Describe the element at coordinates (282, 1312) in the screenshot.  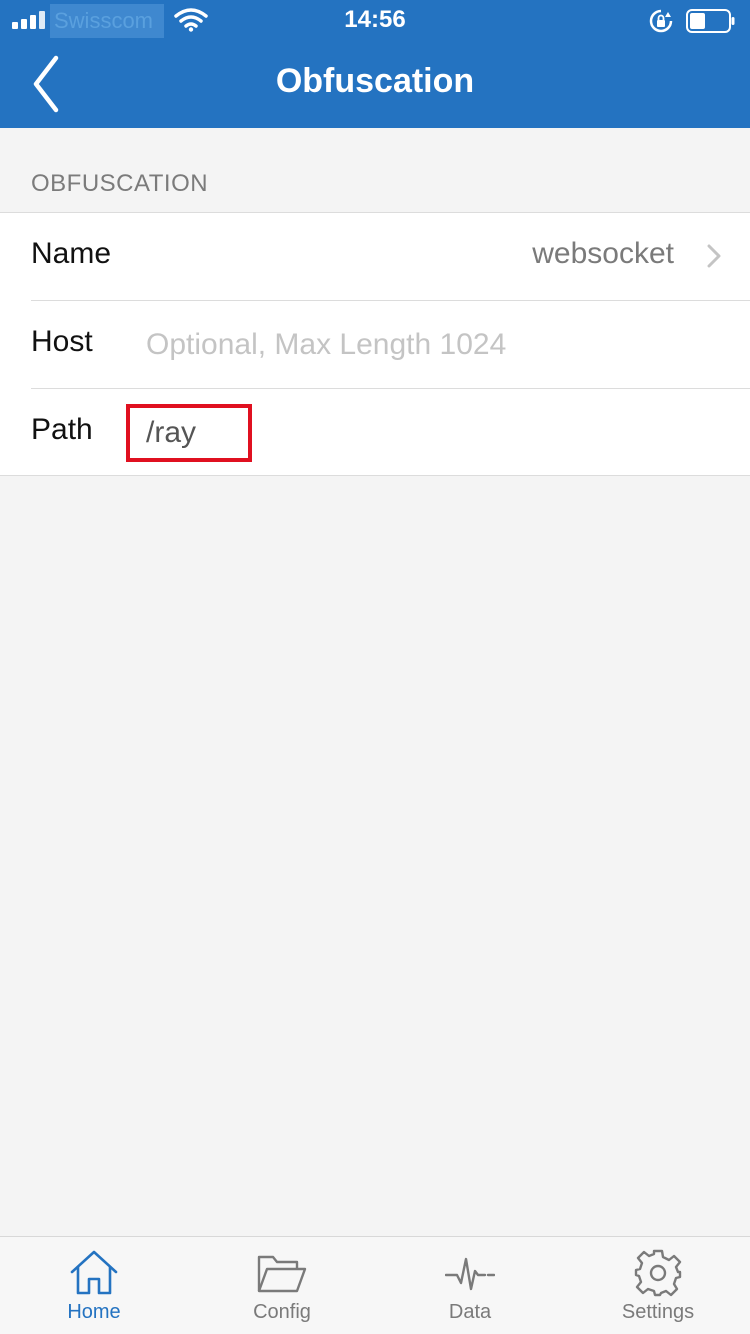
I see `tab-config-label: Config` at that location.